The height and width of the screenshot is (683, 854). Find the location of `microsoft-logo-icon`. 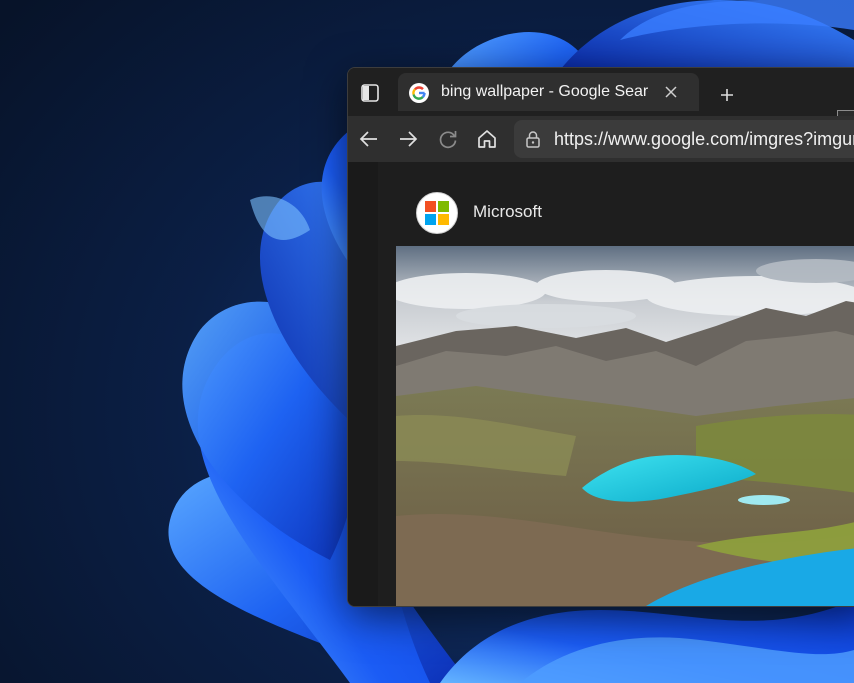

microsoft-logo-icon is located at coordinates (437, 213).